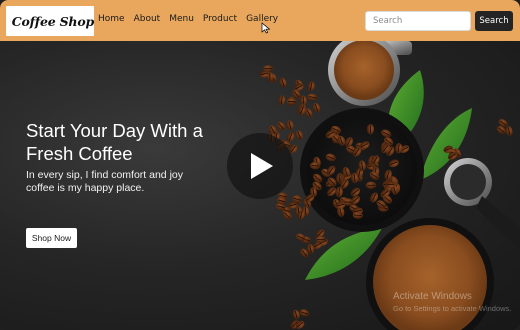 This screenshot has width=520, height=330. I want to click on brand-logo: Coffee Shop, so click(50, 21).